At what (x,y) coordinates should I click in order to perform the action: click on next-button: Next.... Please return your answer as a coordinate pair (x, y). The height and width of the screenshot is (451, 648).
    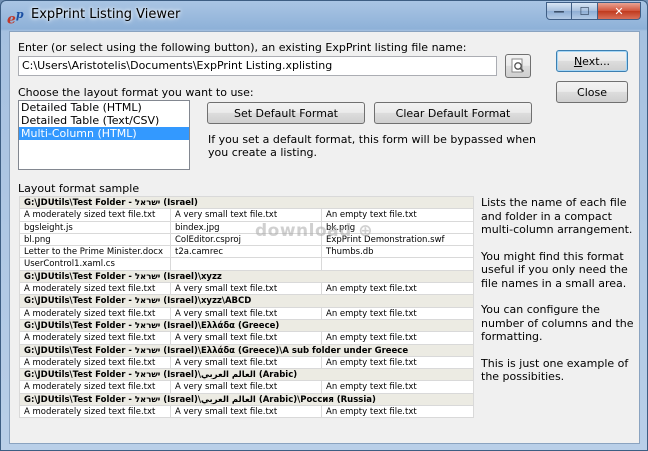
    Looking at the image, I should click on (592, 61).